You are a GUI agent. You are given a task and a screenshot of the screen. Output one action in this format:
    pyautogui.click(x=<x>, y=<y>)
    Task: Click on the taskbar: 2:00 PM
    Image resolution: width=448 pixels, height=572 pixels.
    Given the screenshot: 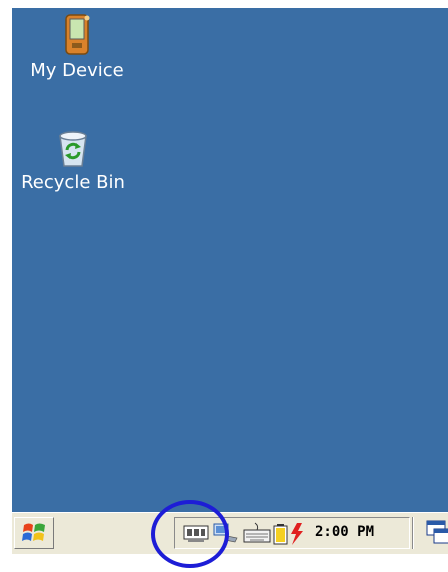 What is the action you would take?
    pyautogui.click(x=230, y=533)
    